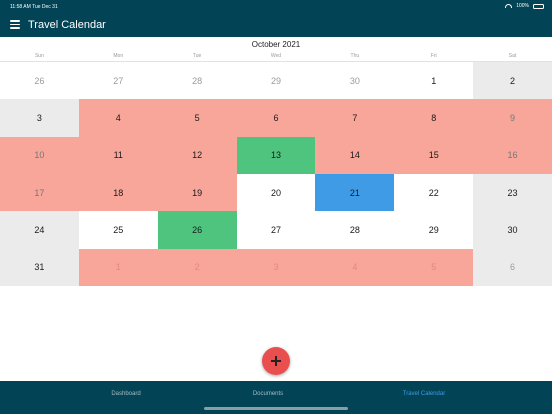 The height and width of the screenshot is (414, 552). I want to click on calendar-day-cell: 17, so click(39, 193).